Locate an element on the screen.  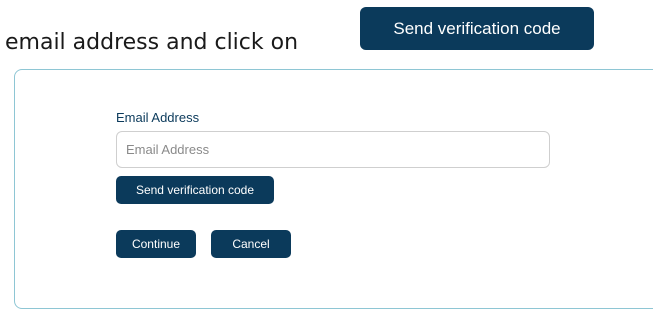
email-label: Email Address is located at coordinates (158, 117).